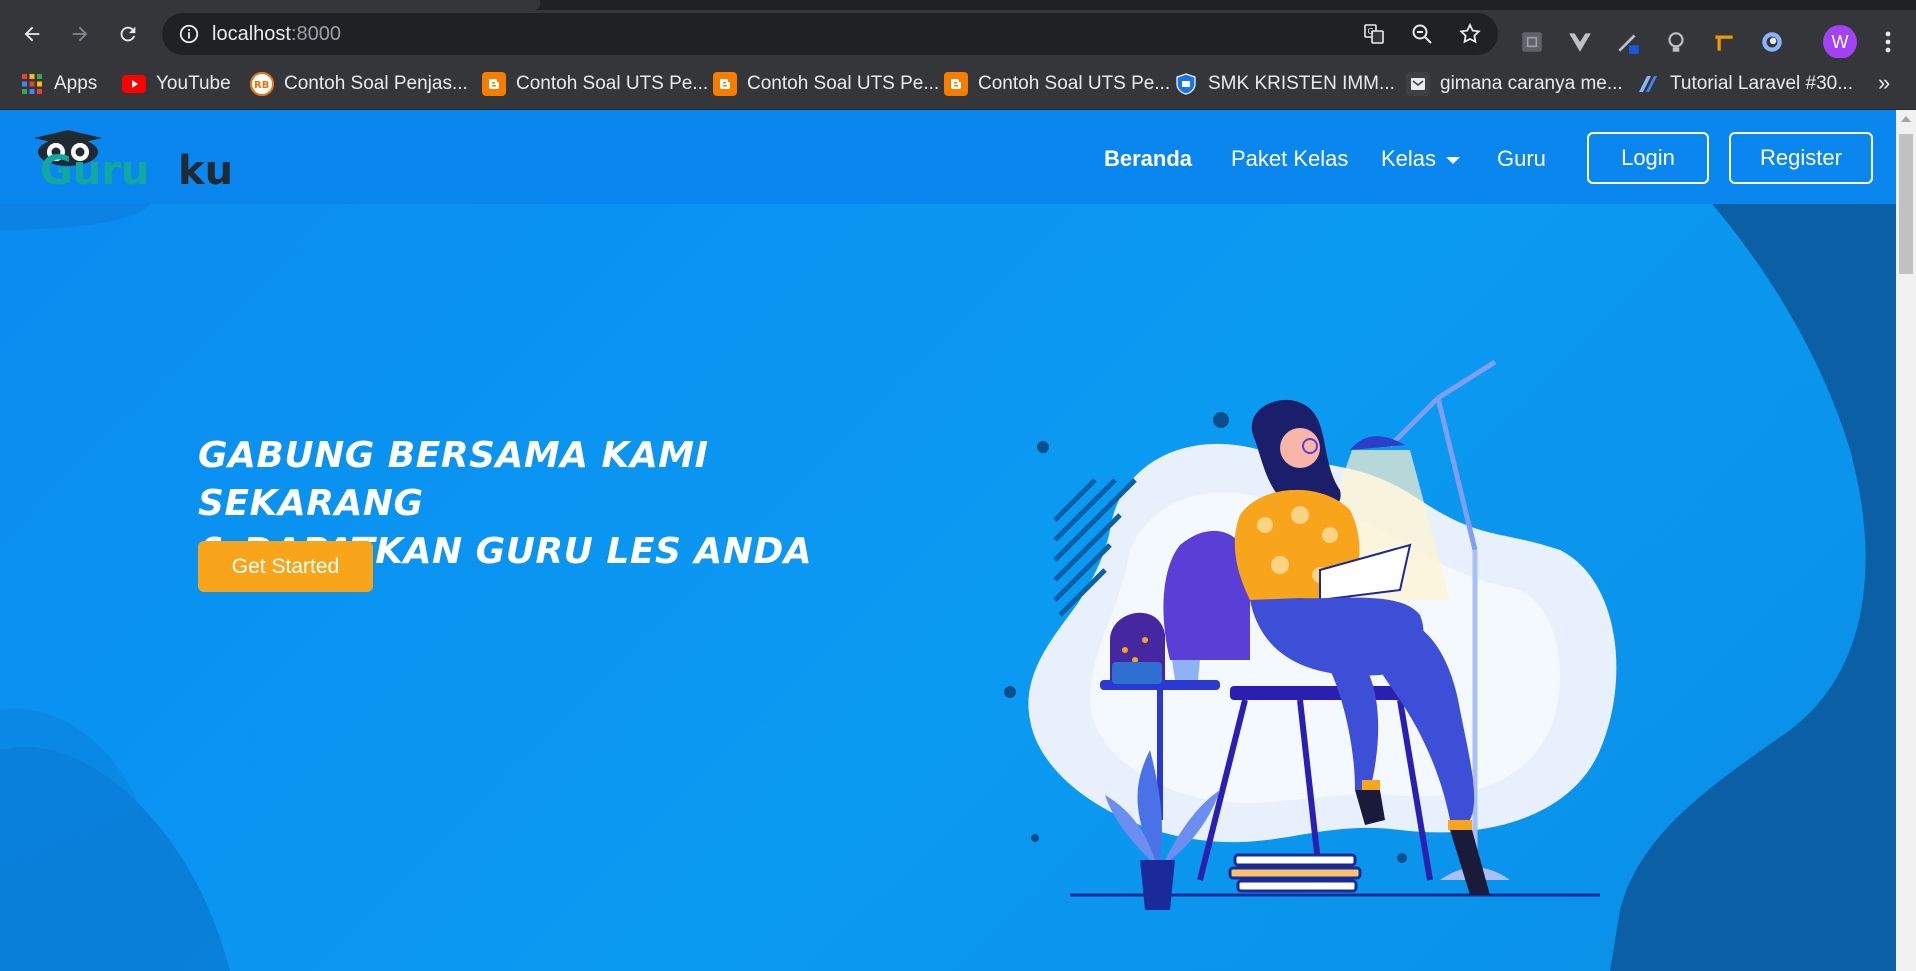  I want to click on svg-text: RB, so click(261, 85).